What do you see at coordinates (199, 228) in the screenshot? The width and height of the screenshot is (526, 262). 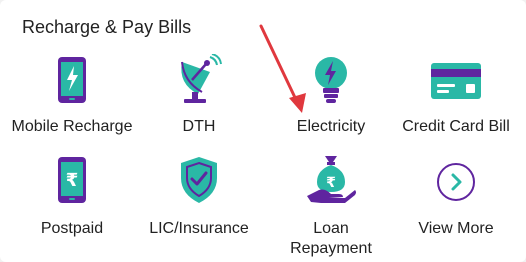 I see `tile-label: LIC/Insurance` at bounding box center [199, 228].